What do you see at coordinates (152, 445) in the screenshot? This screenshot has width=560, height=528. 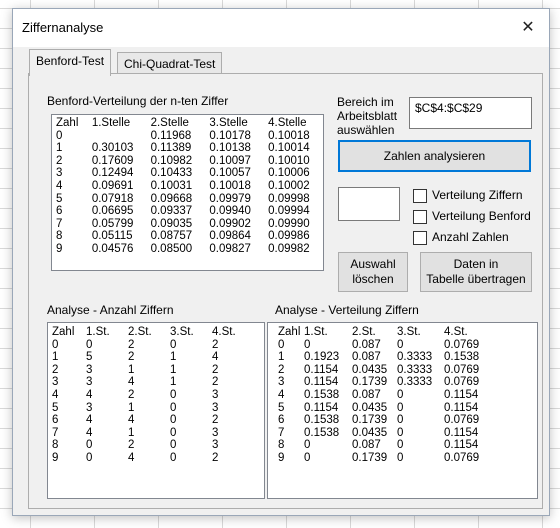 I see `count-row: 8 0 2 0 3` at bounding box center [152, 445].